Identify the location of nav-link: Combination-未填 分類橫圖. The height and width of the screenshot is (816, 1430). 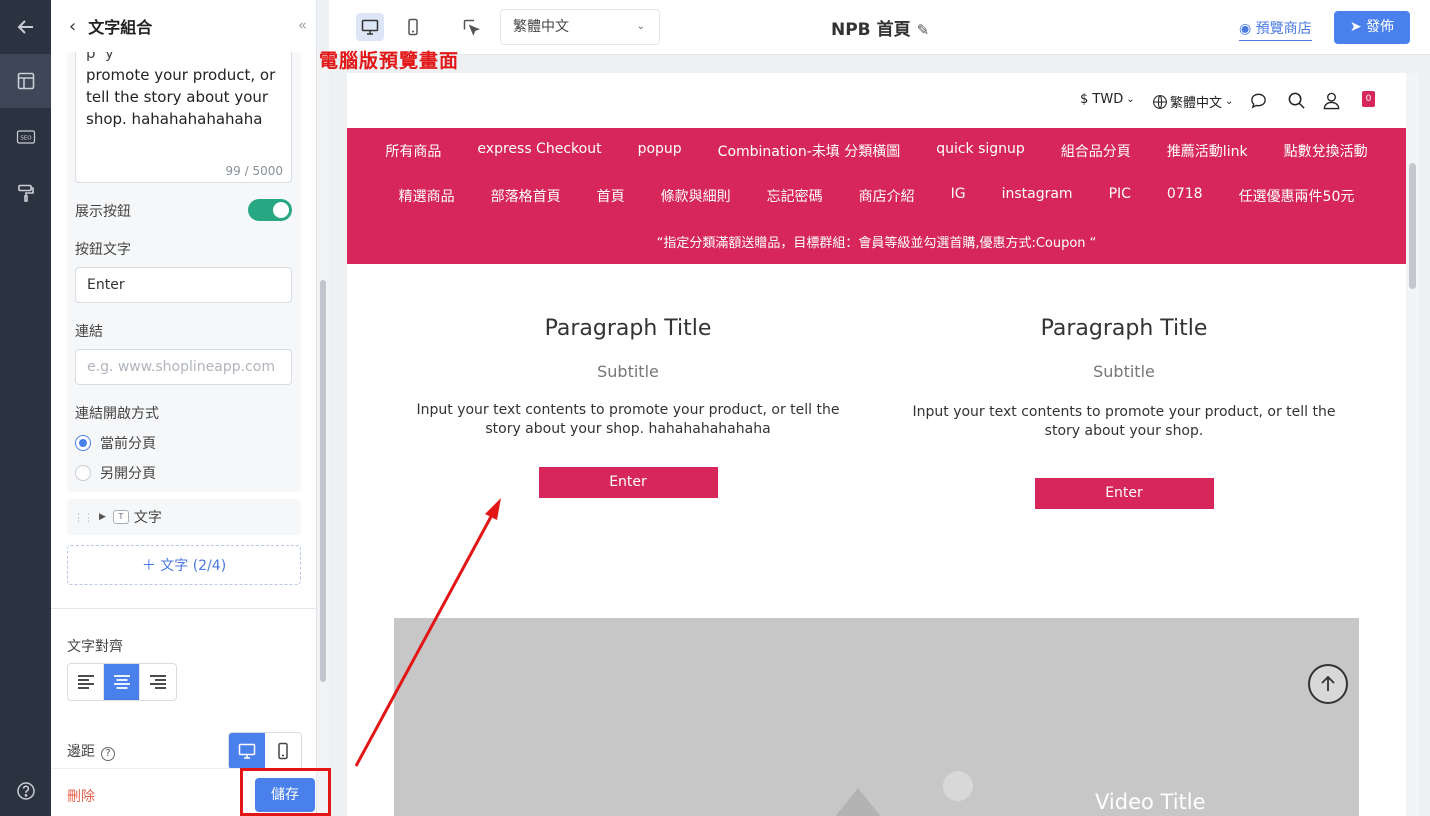
(809, 151).